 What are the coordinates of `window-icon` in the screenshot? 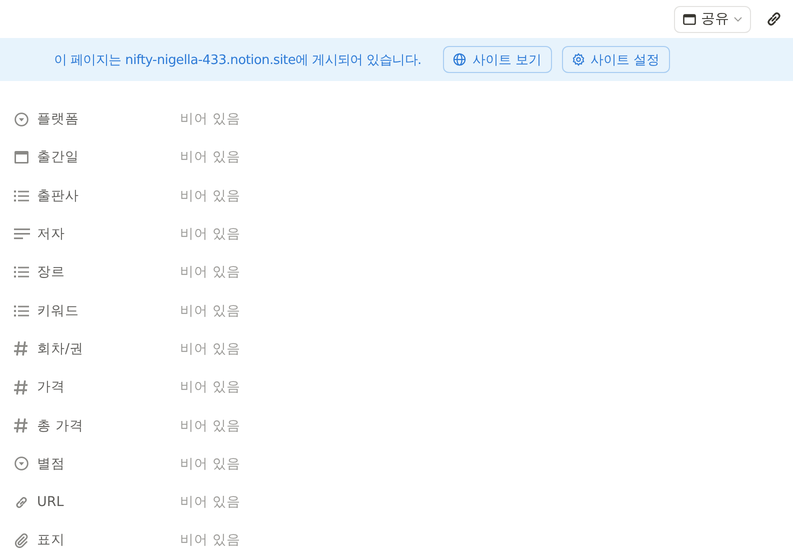 It's located at (689, 19).